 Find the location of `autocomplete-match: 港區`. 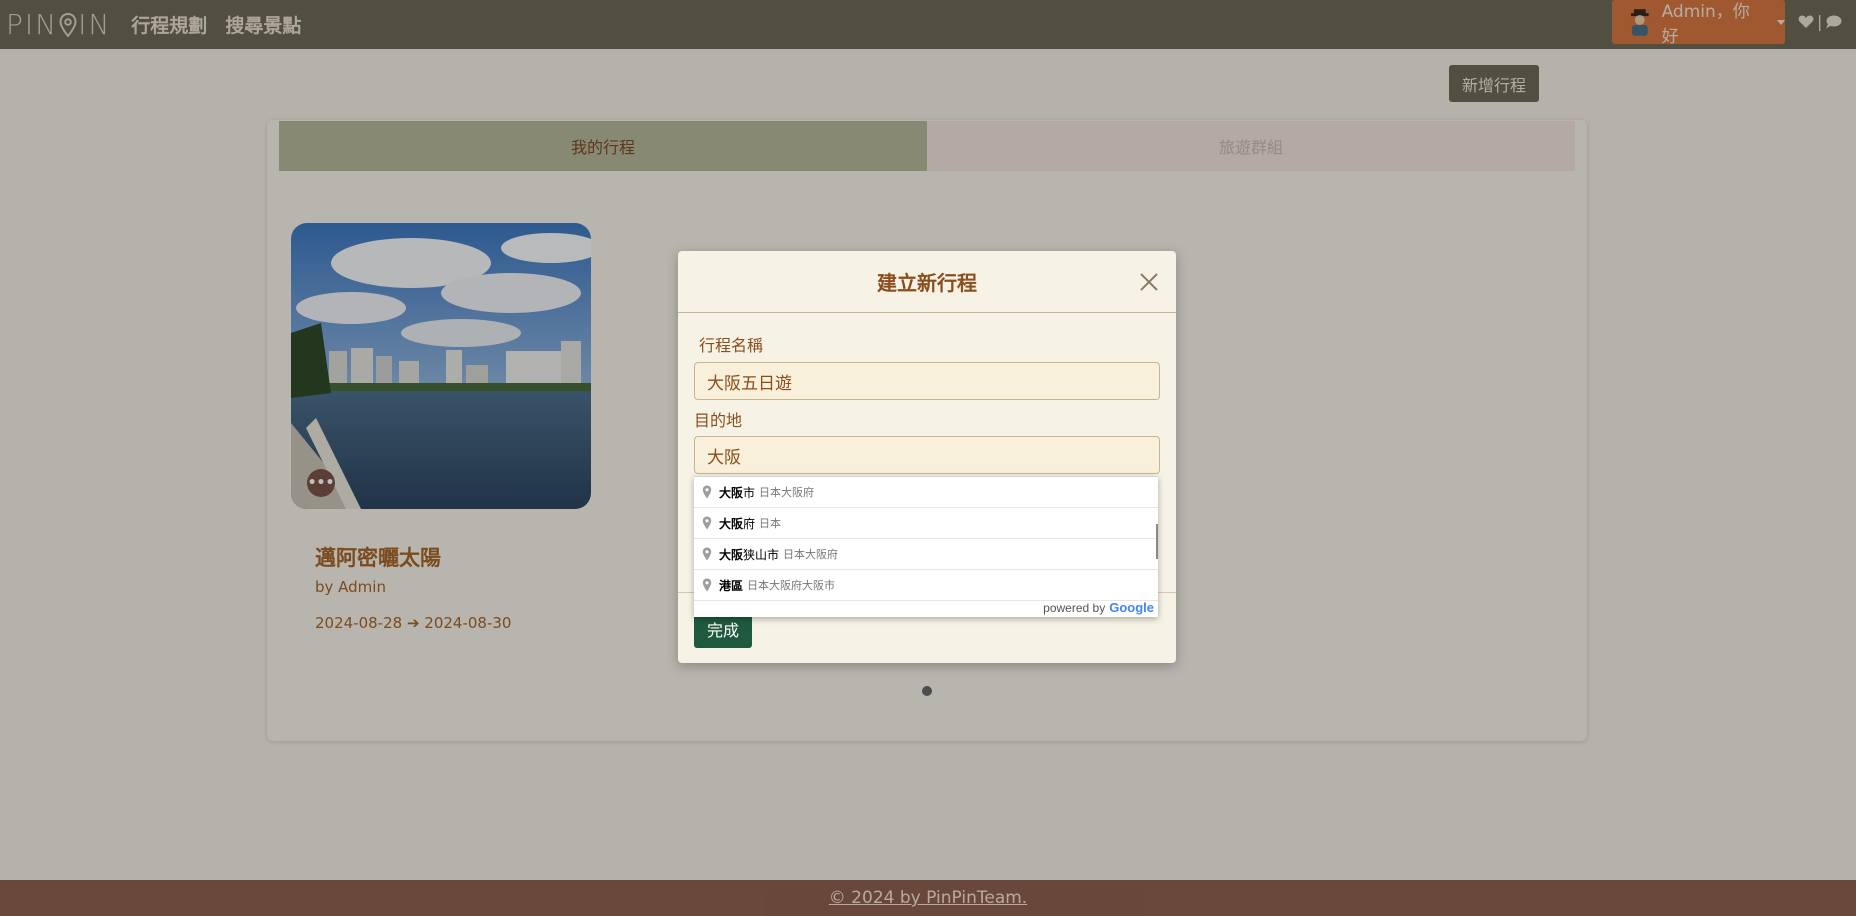

autocomplete-match: 港區 is located at coordinates (731, 585).